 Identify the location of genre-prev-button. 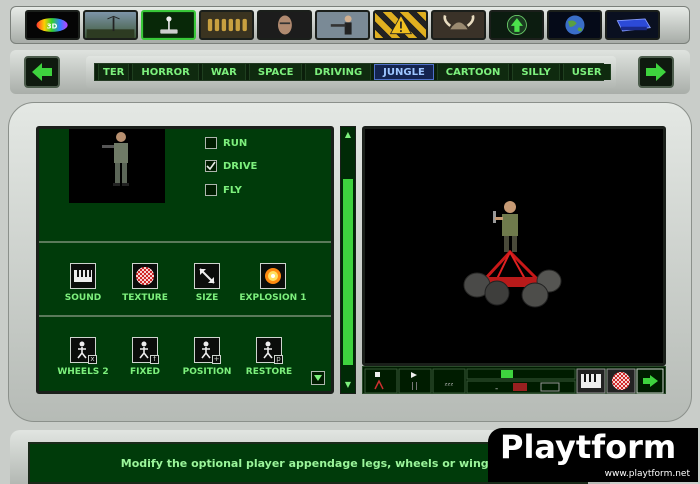
(42, 72).